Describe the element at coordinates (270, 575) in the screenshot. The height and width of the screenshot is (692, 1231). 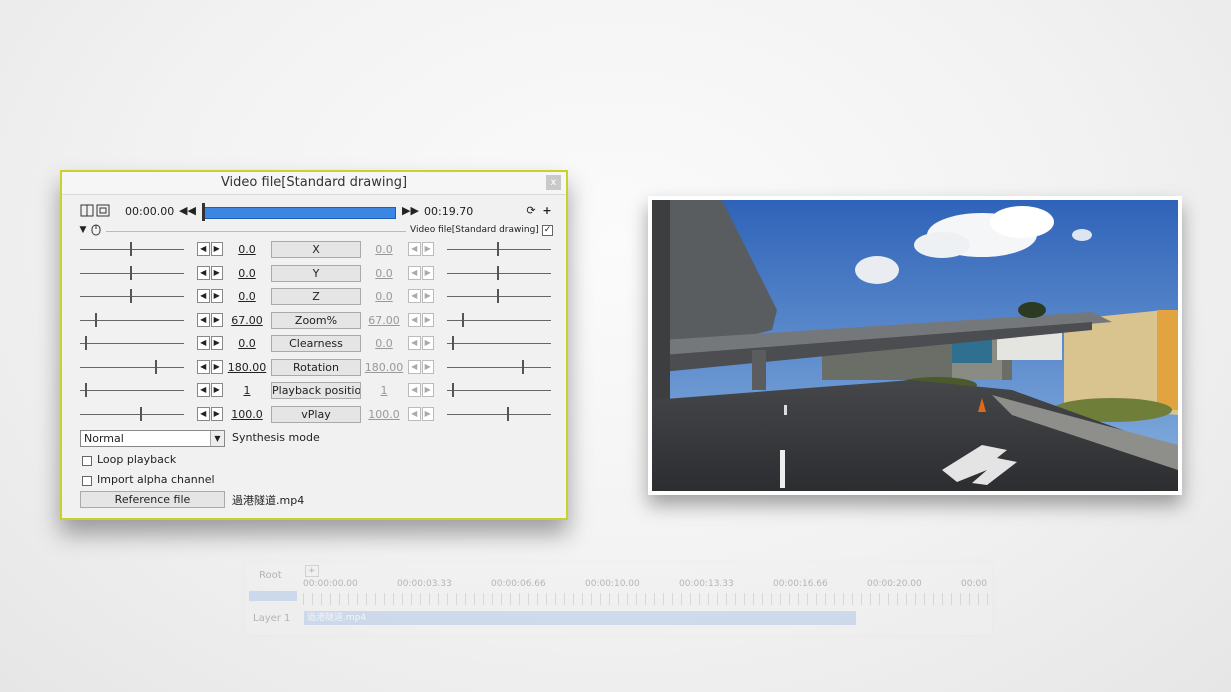
I see `timeline-root-label: Root` at that location.